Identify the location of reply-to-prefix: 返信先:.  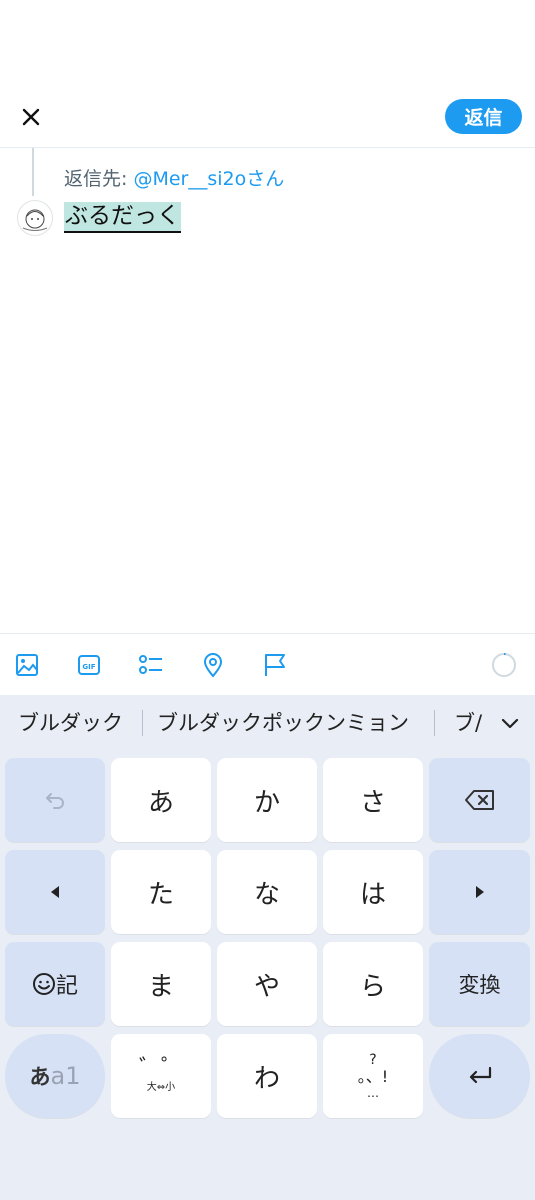
(99, 179).